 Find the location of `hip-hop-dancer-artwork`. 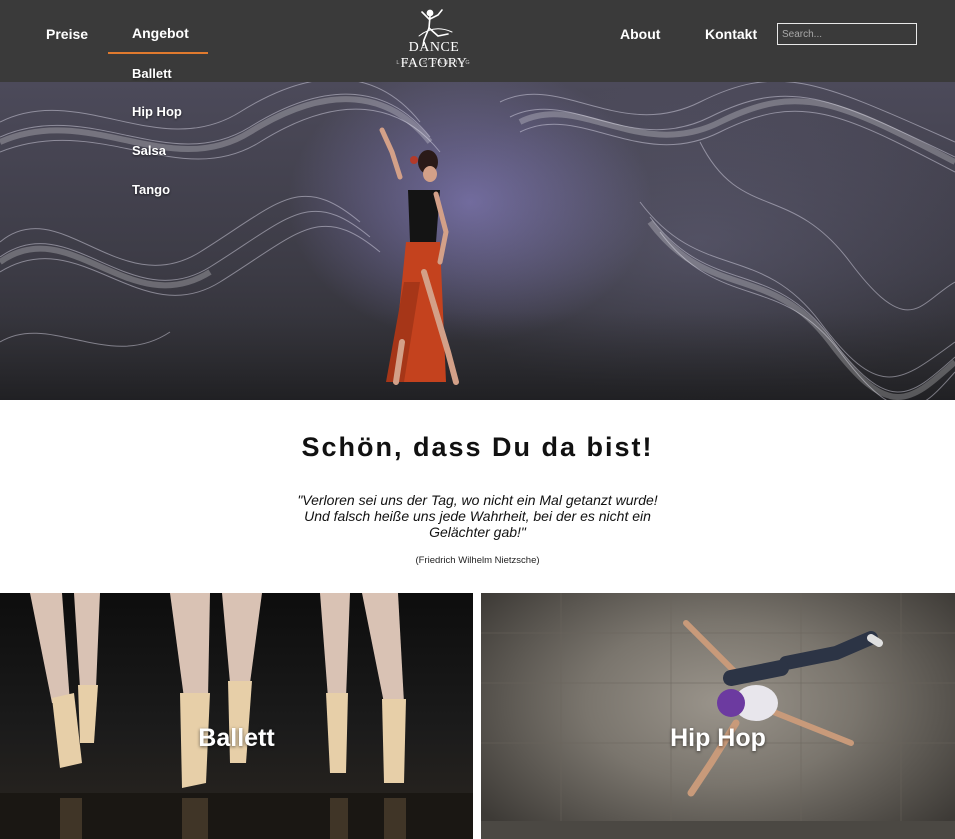

hip-hop-dancer-artwork is located at coordinates (718, 716).